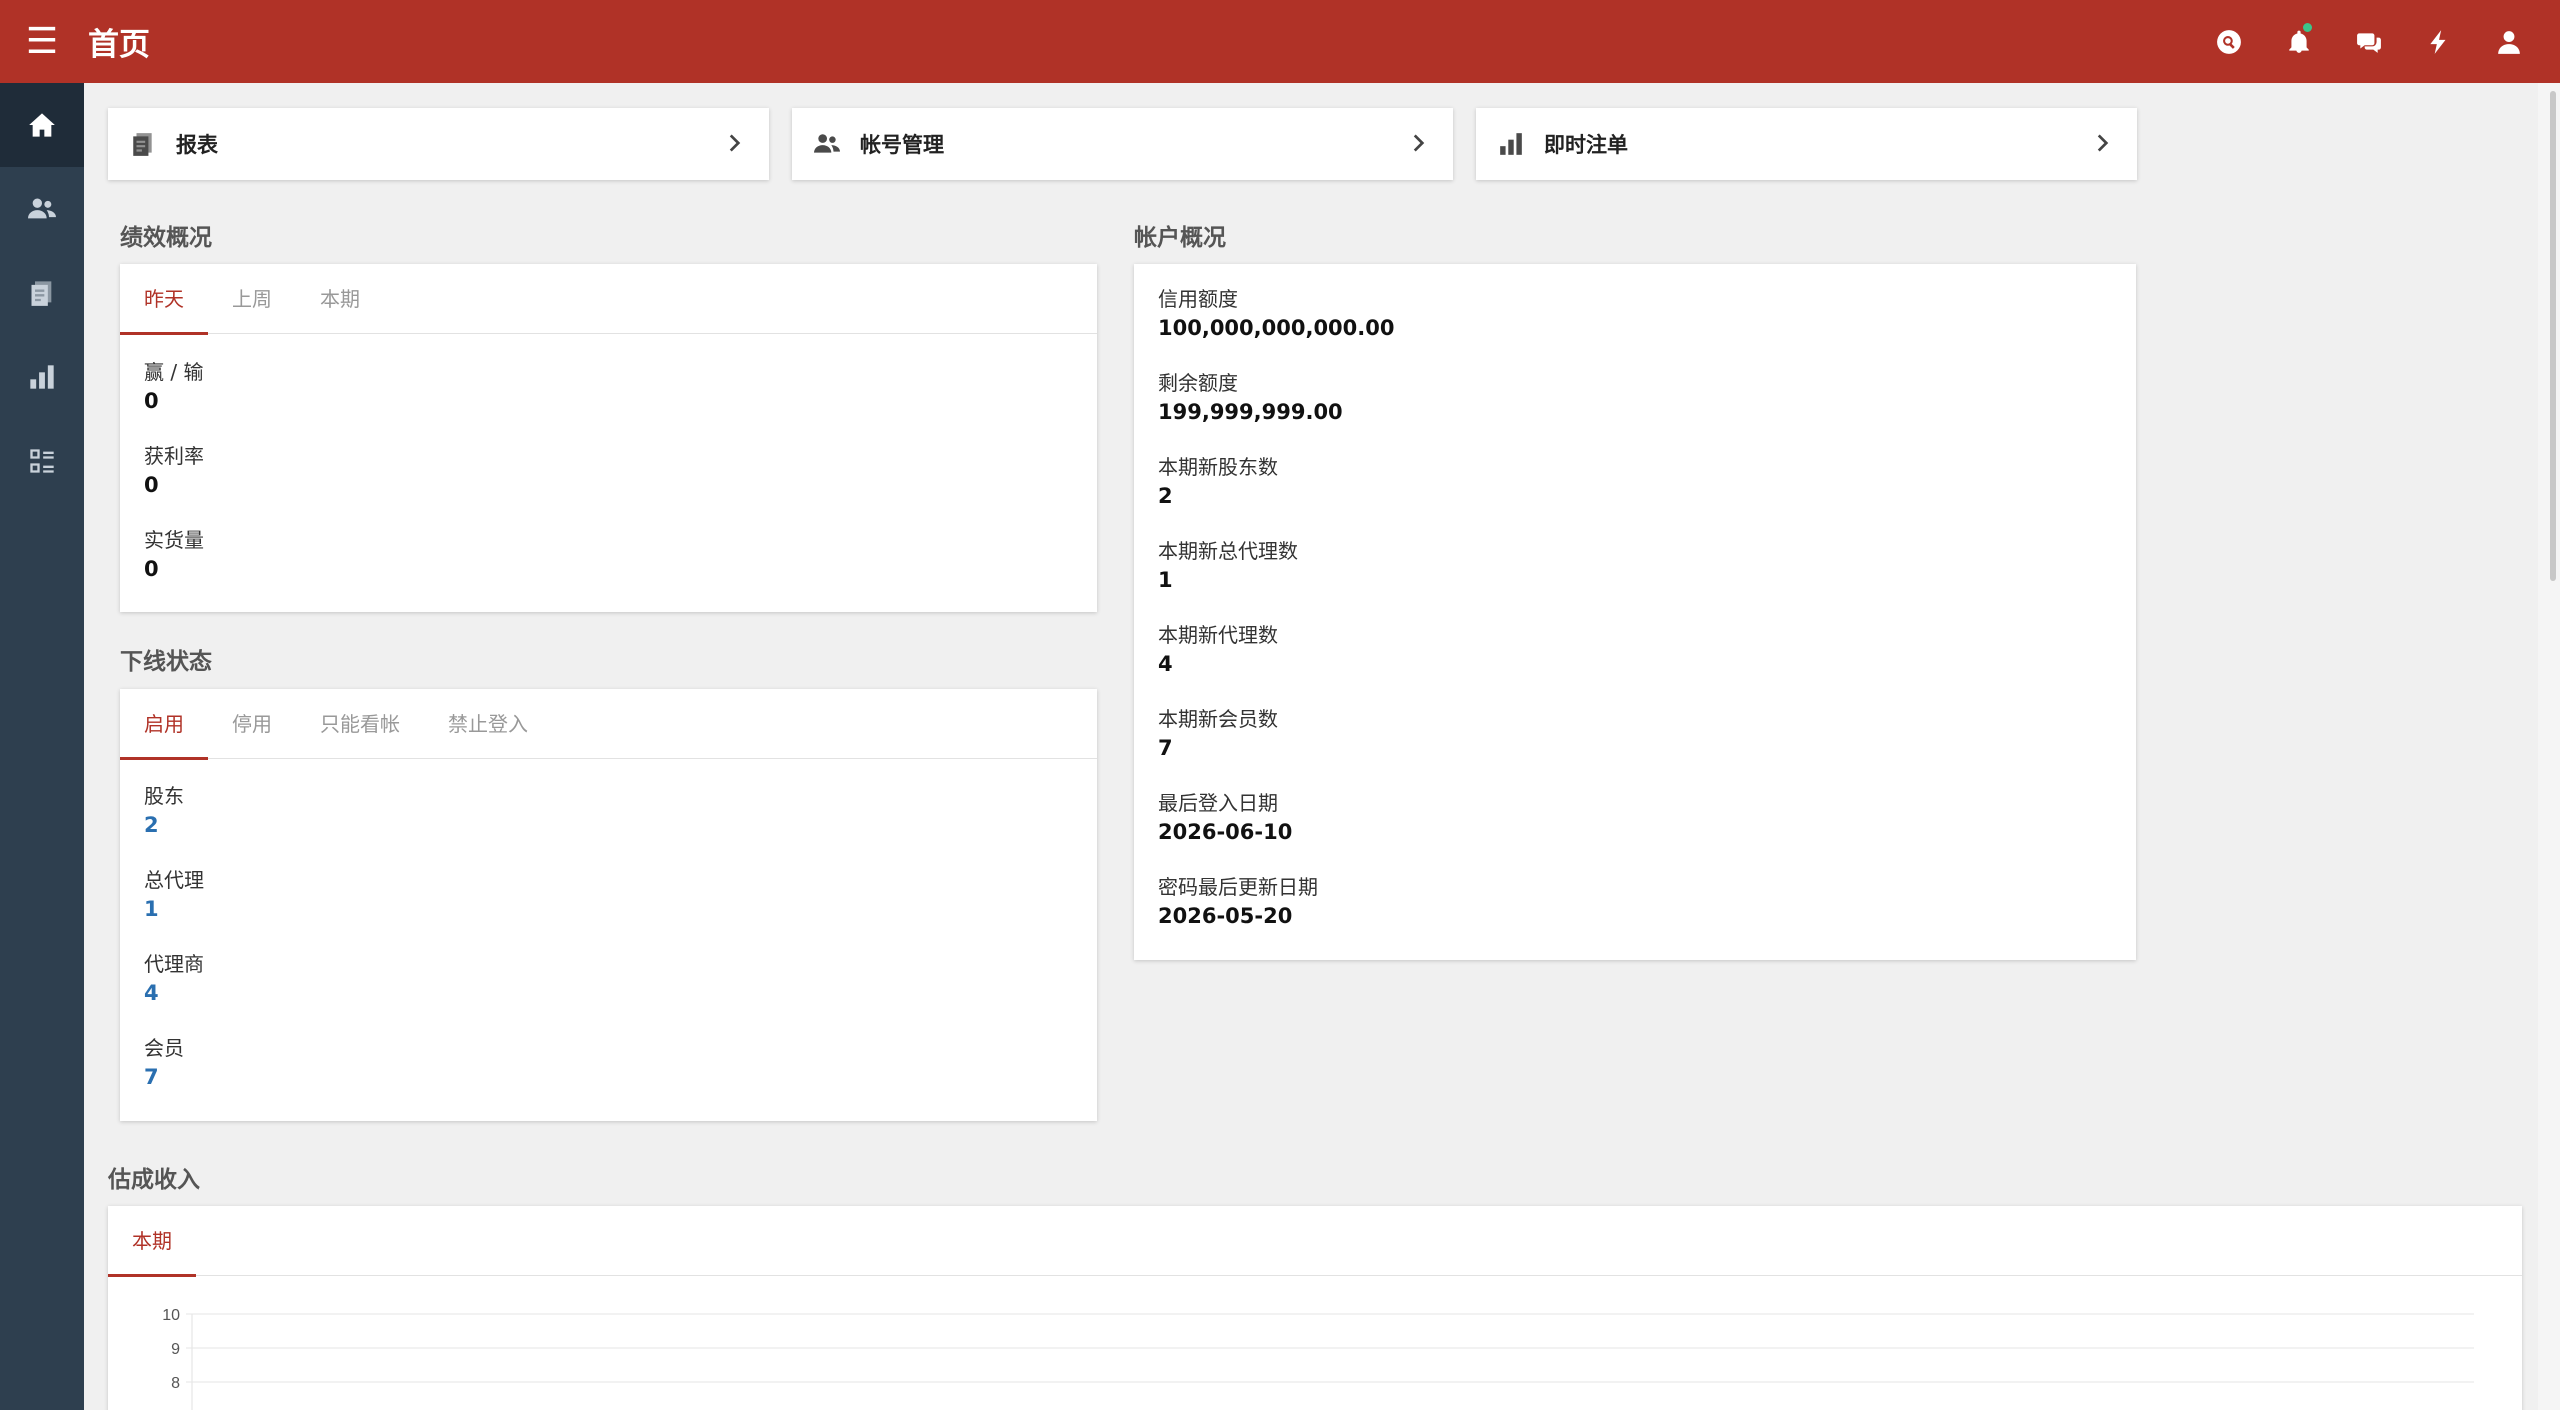 Image resolution: width=2560 pixels, height=1410 pixels. I want to click on stat-label: 赢 / 输, so click(174, 372).